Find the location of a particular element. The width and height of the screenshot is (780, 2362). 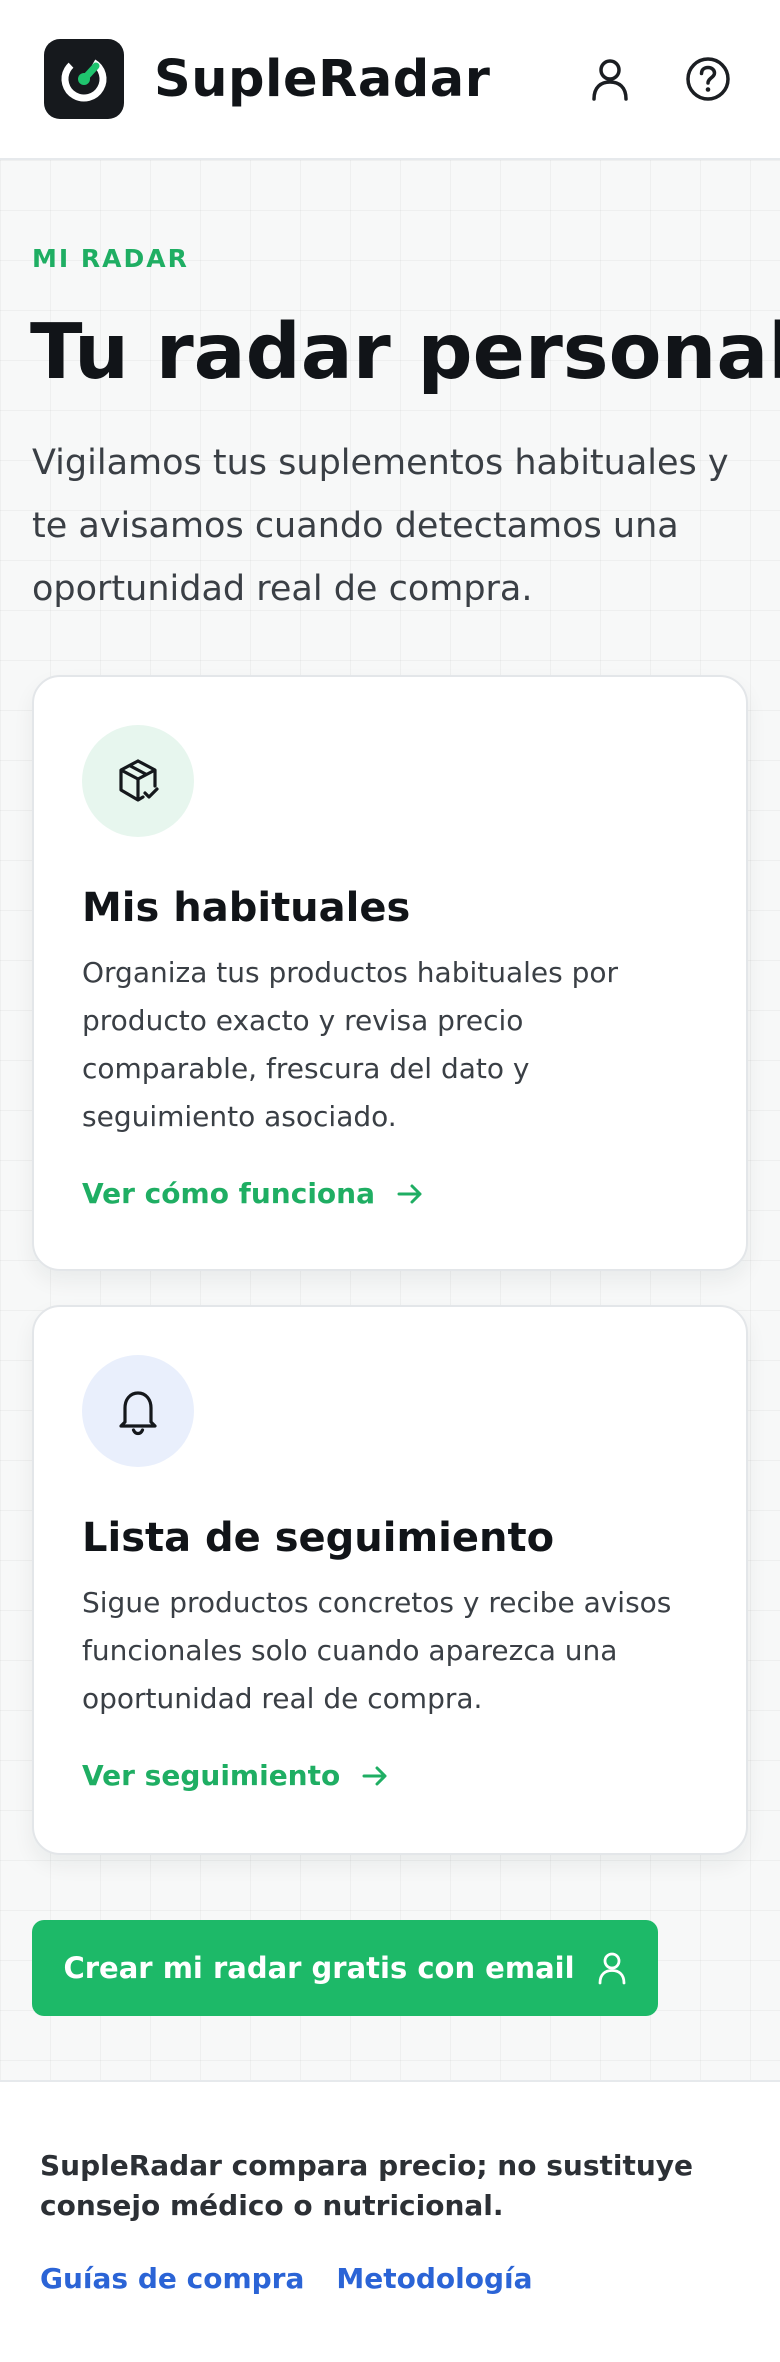

page-title: Tu radar personal is located at coordinates (405, 352).